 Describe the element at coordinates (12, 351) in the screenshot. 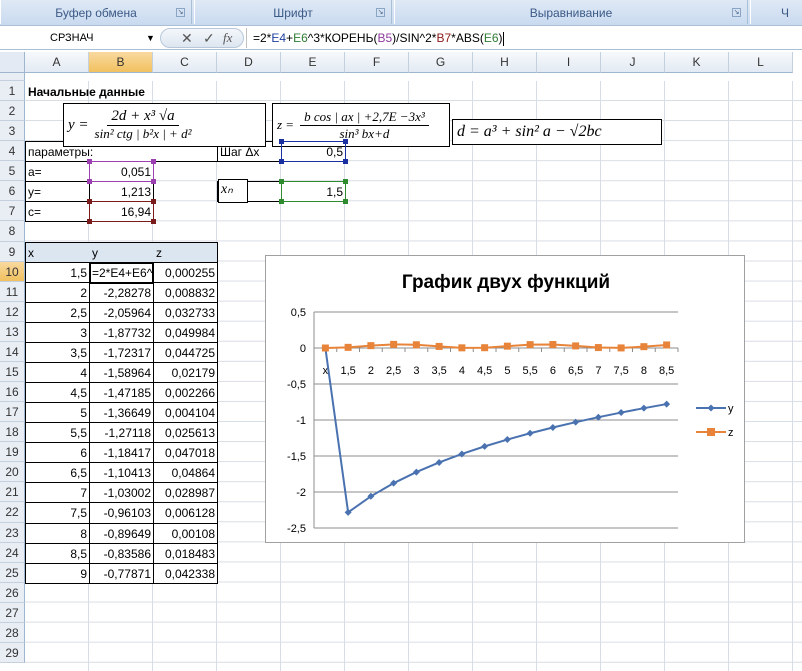

I see `row-header-14: 14` at that location.